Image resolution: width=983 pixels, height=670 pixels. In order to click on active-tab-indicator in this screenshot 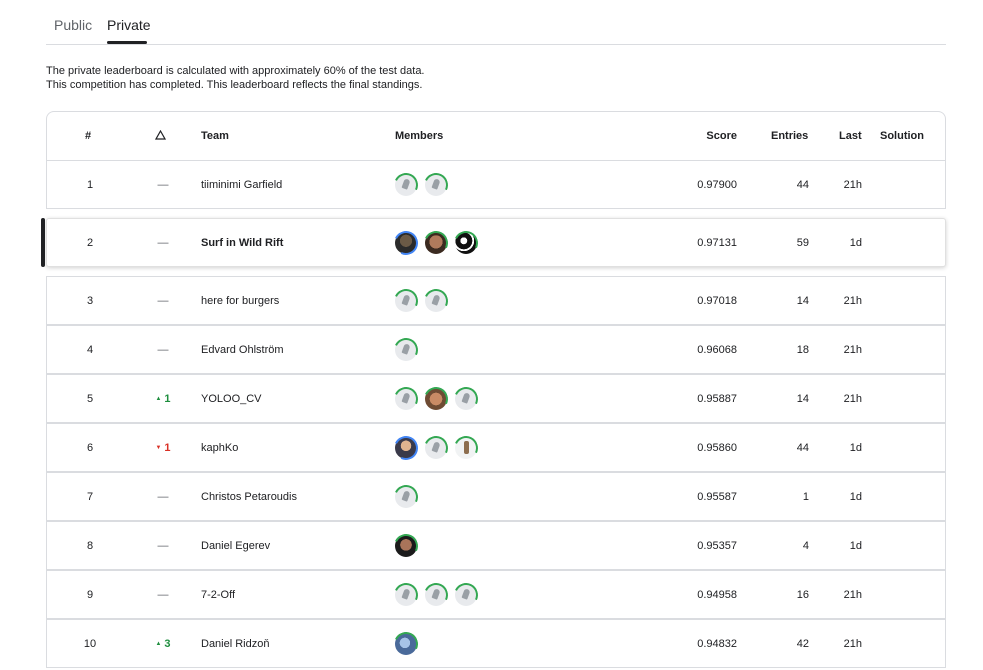, I will do `click(127, 42)`.